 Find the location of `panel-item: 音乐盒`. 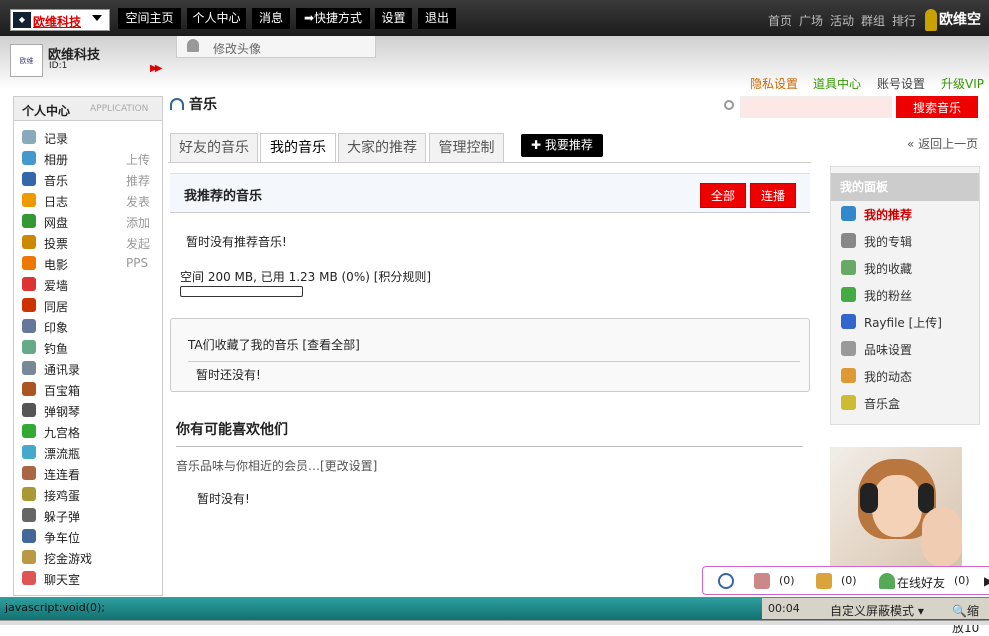

panel-item: 音乐盒 is located at coordinates (905, 403).